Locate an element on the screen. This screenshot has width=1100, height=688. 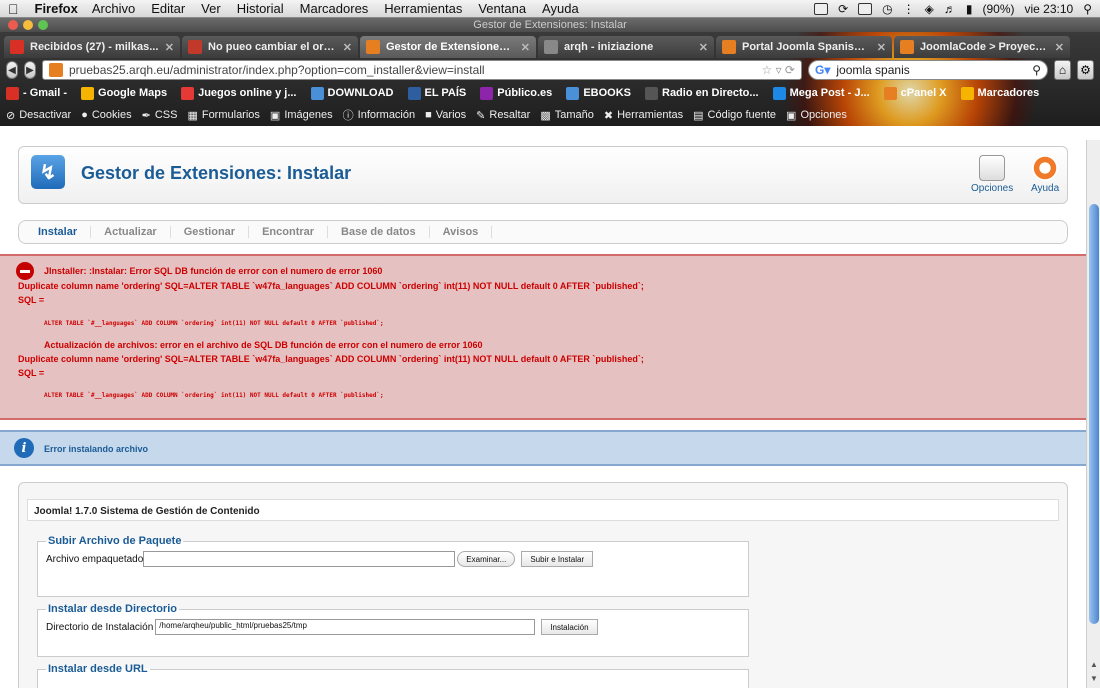
spotlight-icon: ⚲ is located at coordinates (1087, 9).